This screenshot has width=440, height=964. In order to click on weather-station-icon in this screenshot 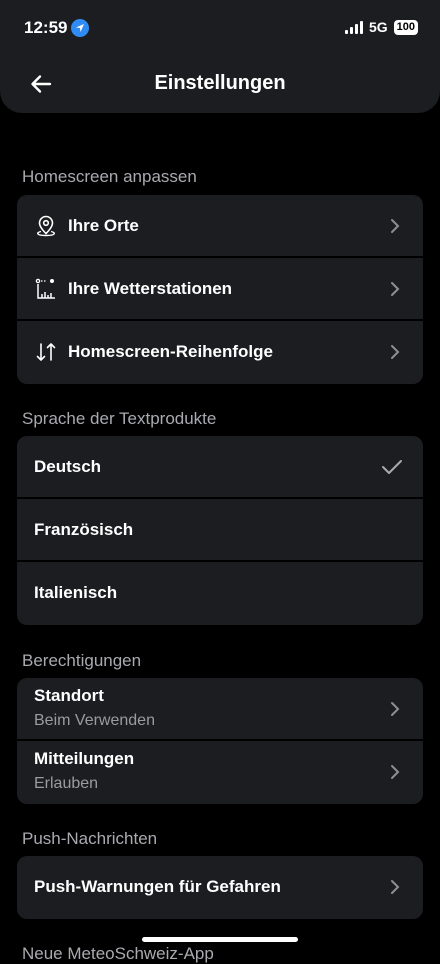, I will do `click(45, 288)`.